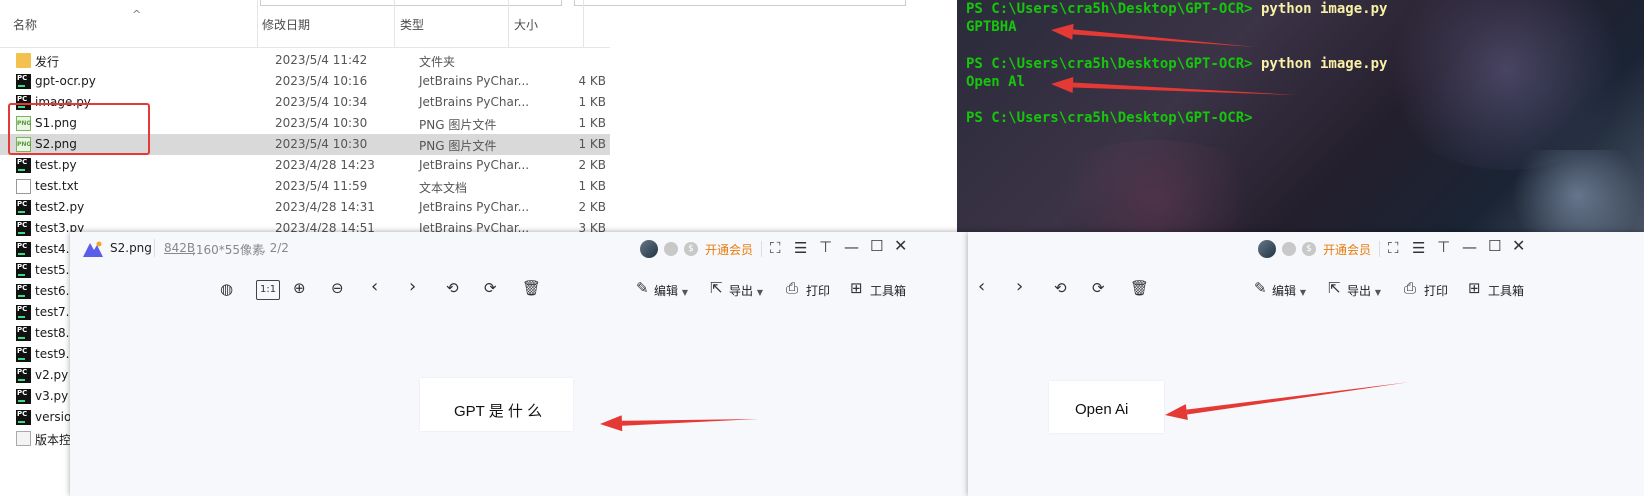  I want to click on file-row: 发行 2023/5/4 11:42 文件夹, so click(305, 60).